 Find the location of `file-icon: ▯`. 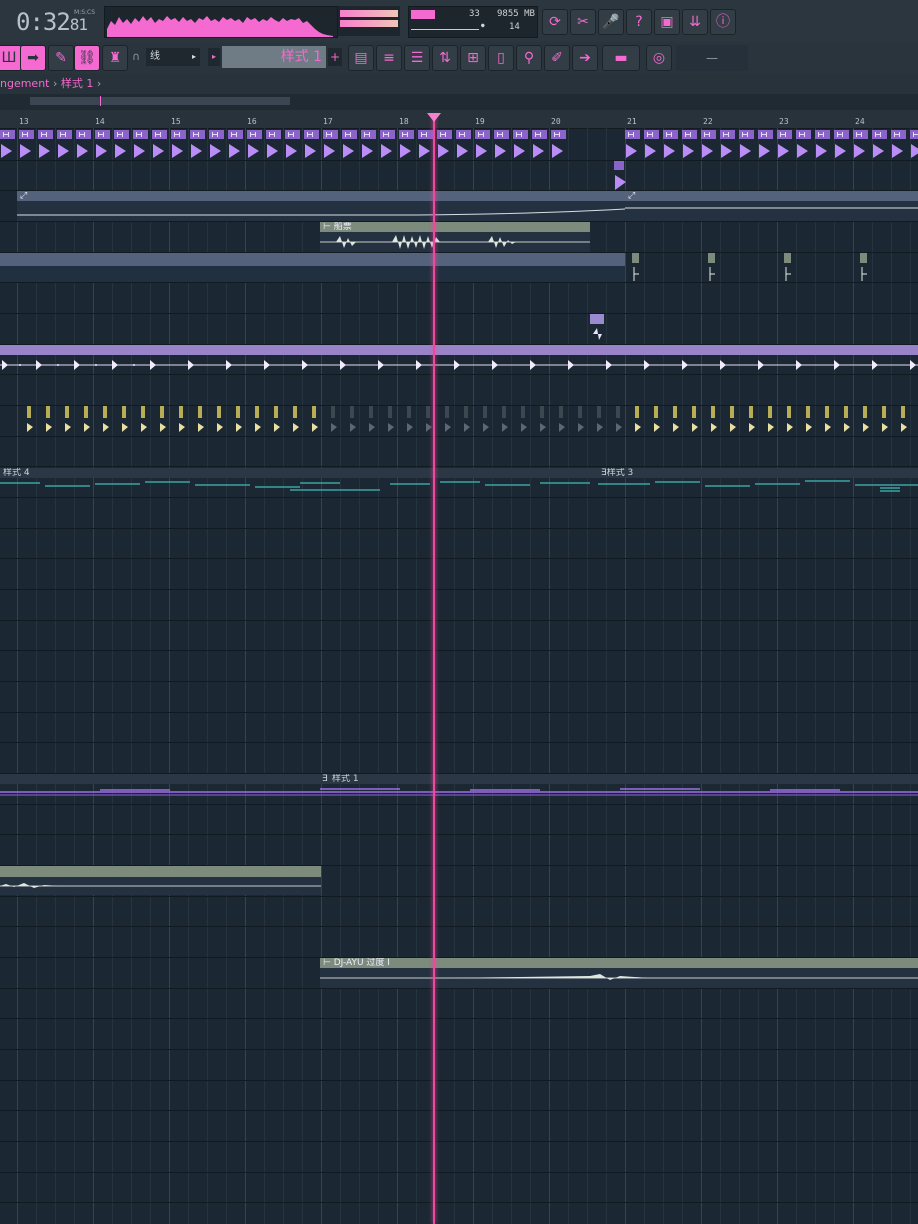

file-icon: ▯ is located at coordinates (501, 58).